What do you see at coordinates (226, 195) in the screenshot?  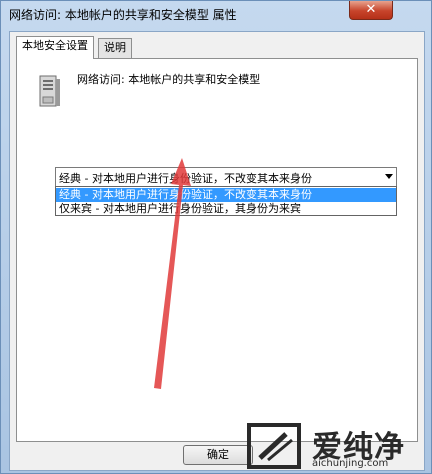 I see `option-classic: 经典 - 对本地用户进行身份验证，不改变其本来身份` at bounding box center [226, 195].